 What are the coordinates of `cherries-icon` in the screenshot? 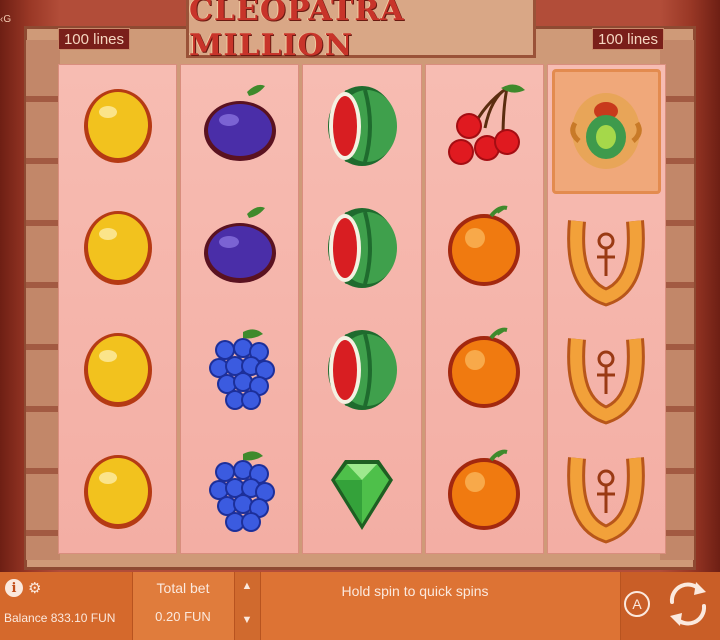 It's located at (487, 124).